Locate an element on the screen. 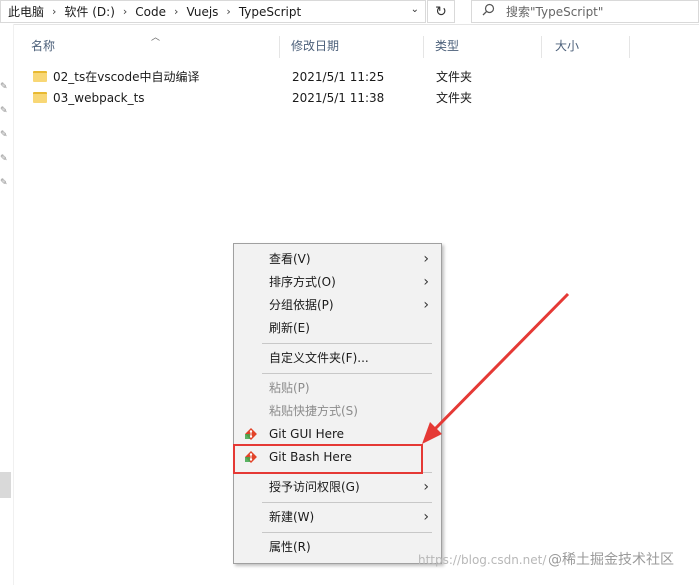 This screenshot has width=699, height=585. watermark-brand: @稀土掘金技术社区 is located at coordinates (611, 560).